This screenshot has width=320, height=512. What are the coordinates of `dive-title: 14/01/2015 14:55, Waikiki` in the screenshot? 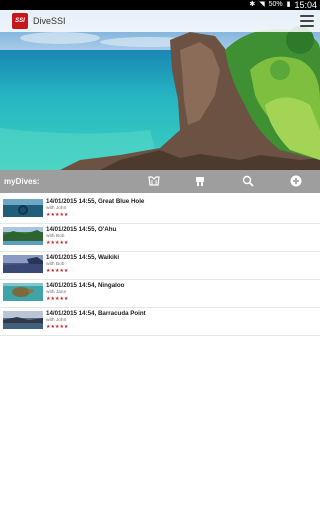 It's located at (83, 257).